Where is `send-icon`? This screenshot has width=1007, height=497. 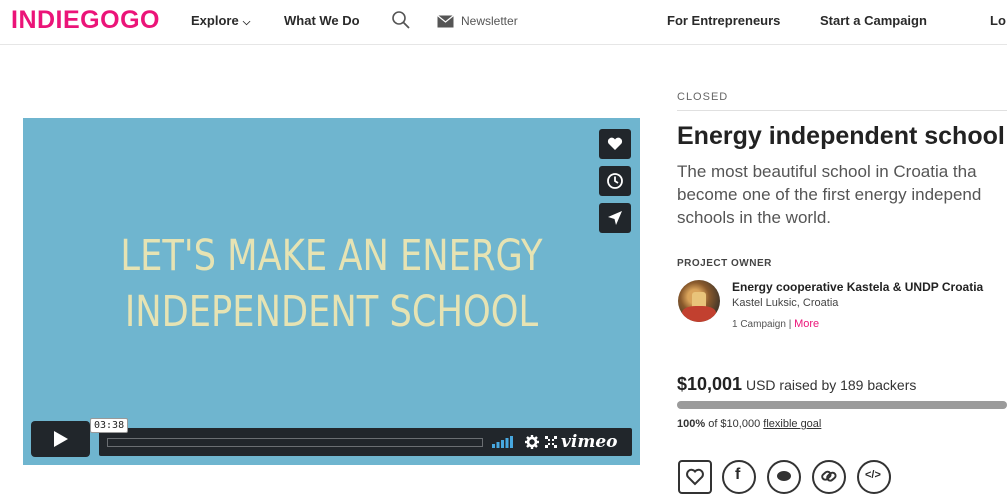 send-icon is located at coordinates (615, 218).